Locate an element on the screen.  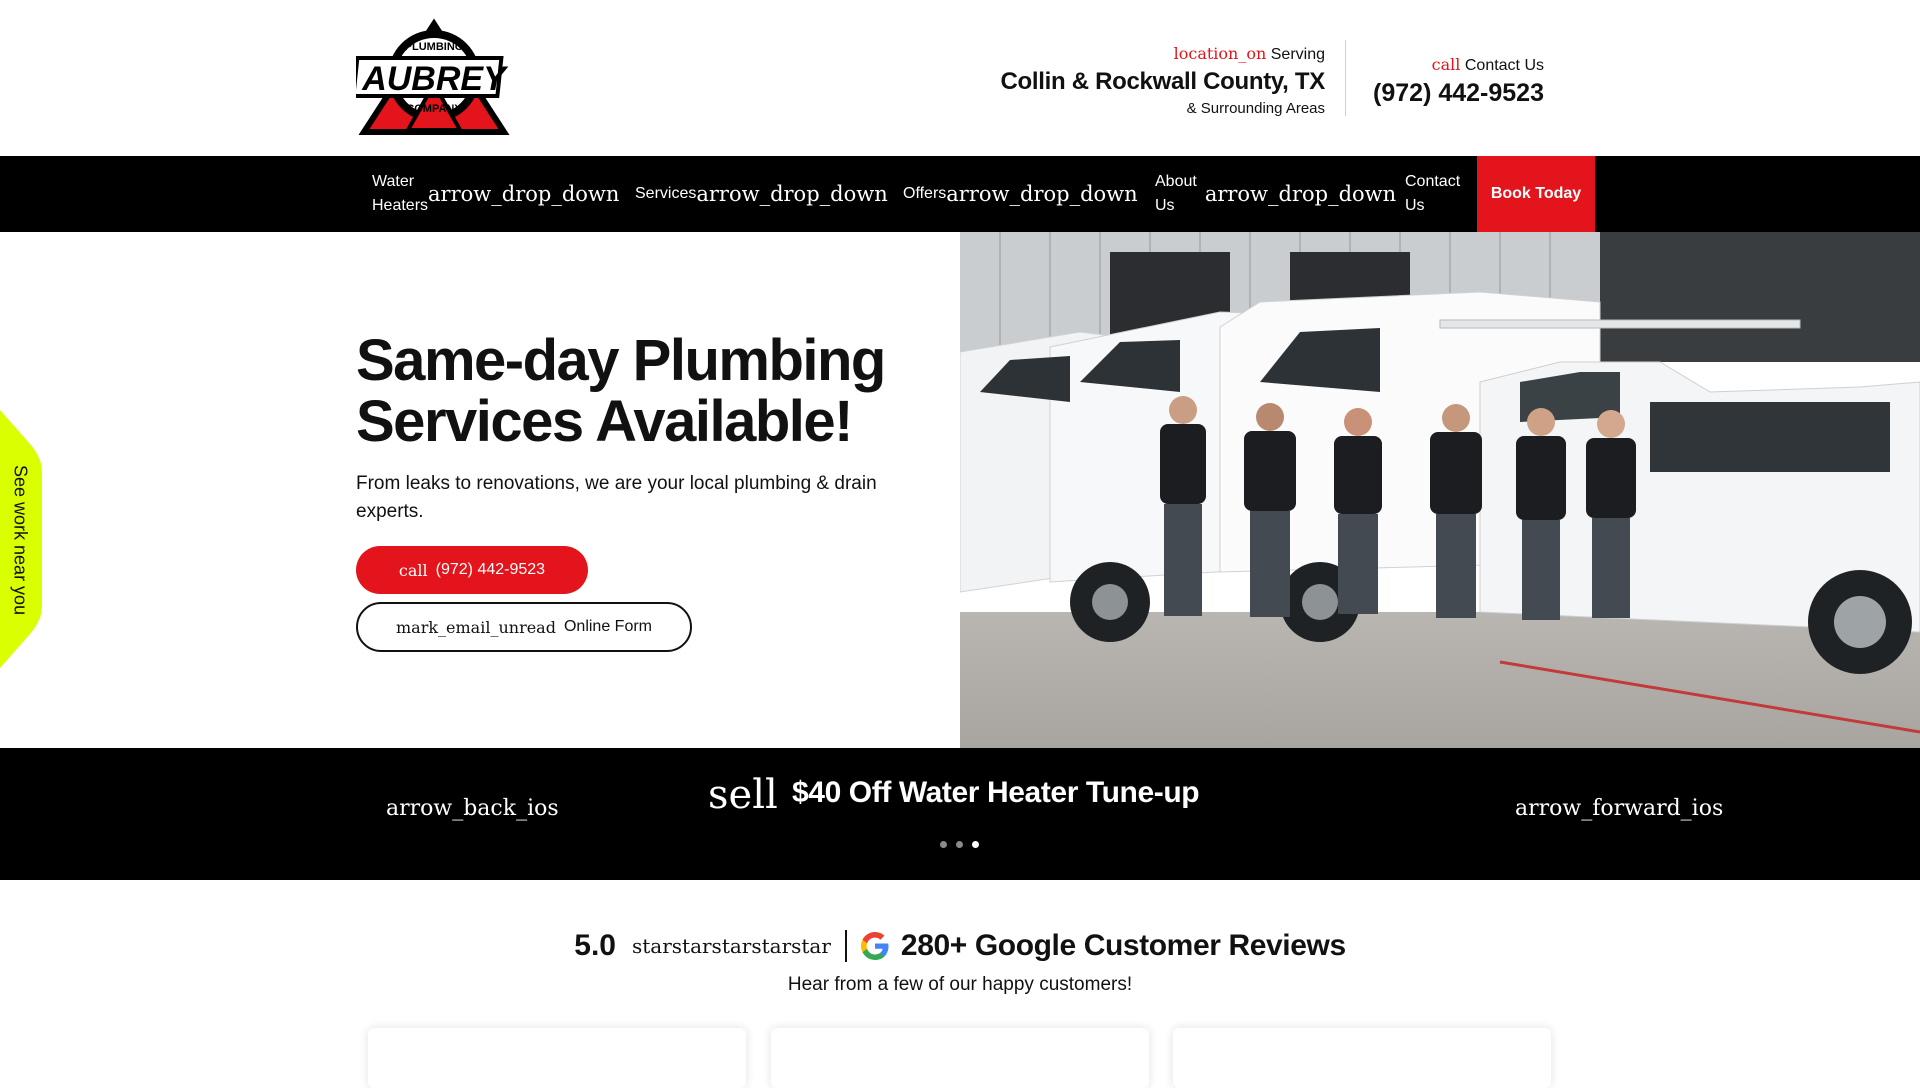
star-icons: starstarstarstarstar is located at coordinates (731, 946).